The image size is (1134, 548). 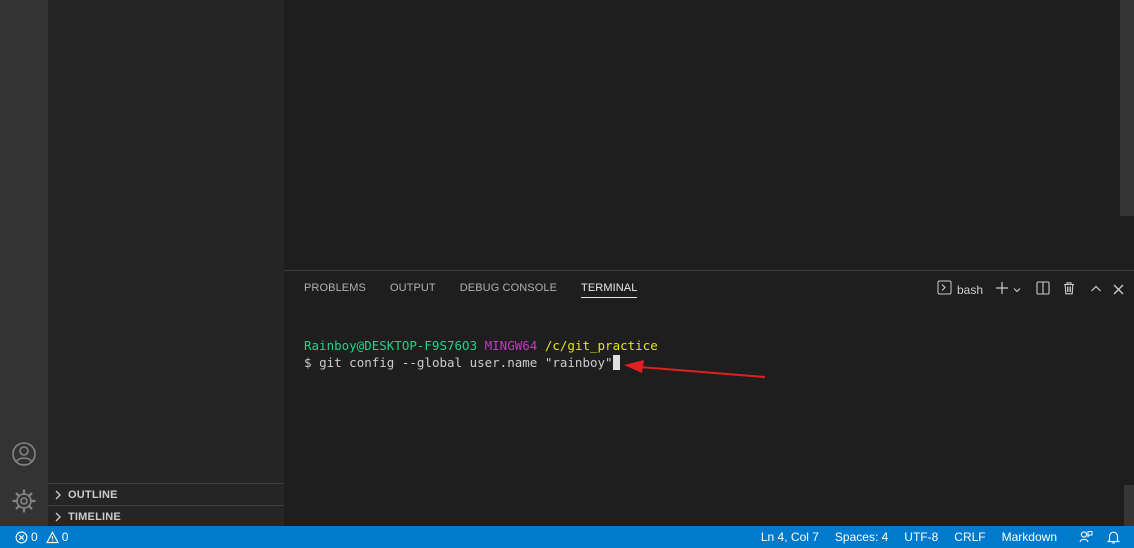 What do you see at coordinates (93, 494) in the screenshot?
I see `outline-label: OUTLINE` at bounding box center [93, 494].